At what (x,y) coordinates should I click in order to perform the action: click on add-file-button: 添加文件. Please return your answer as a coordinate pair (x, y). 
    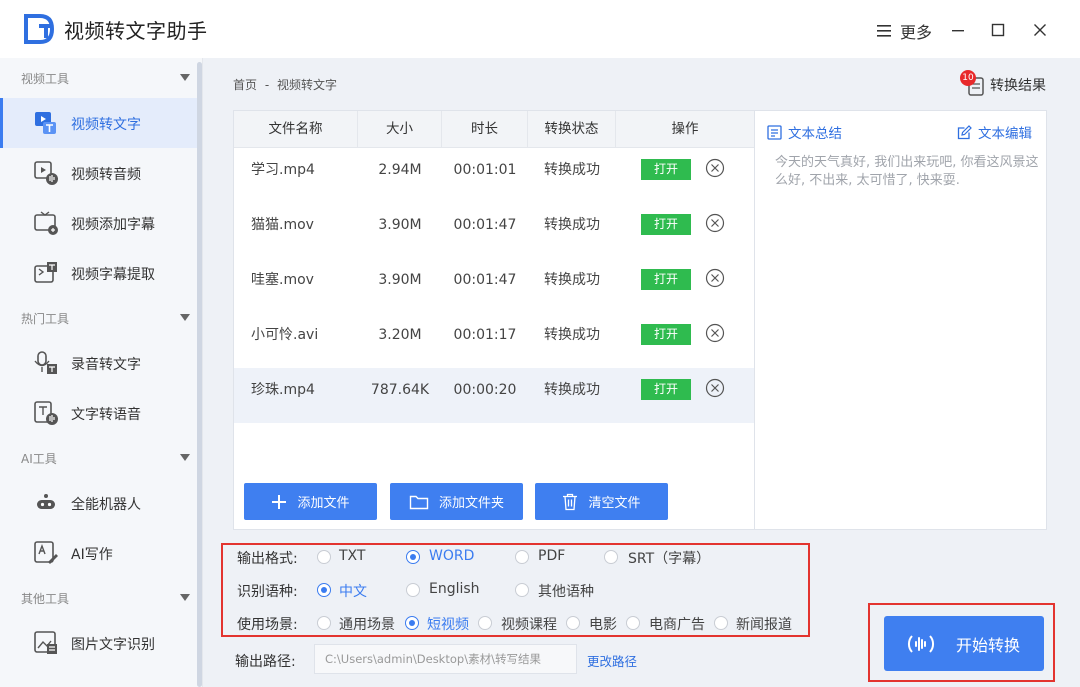
    Looking at the image, I should click on (310, 501).